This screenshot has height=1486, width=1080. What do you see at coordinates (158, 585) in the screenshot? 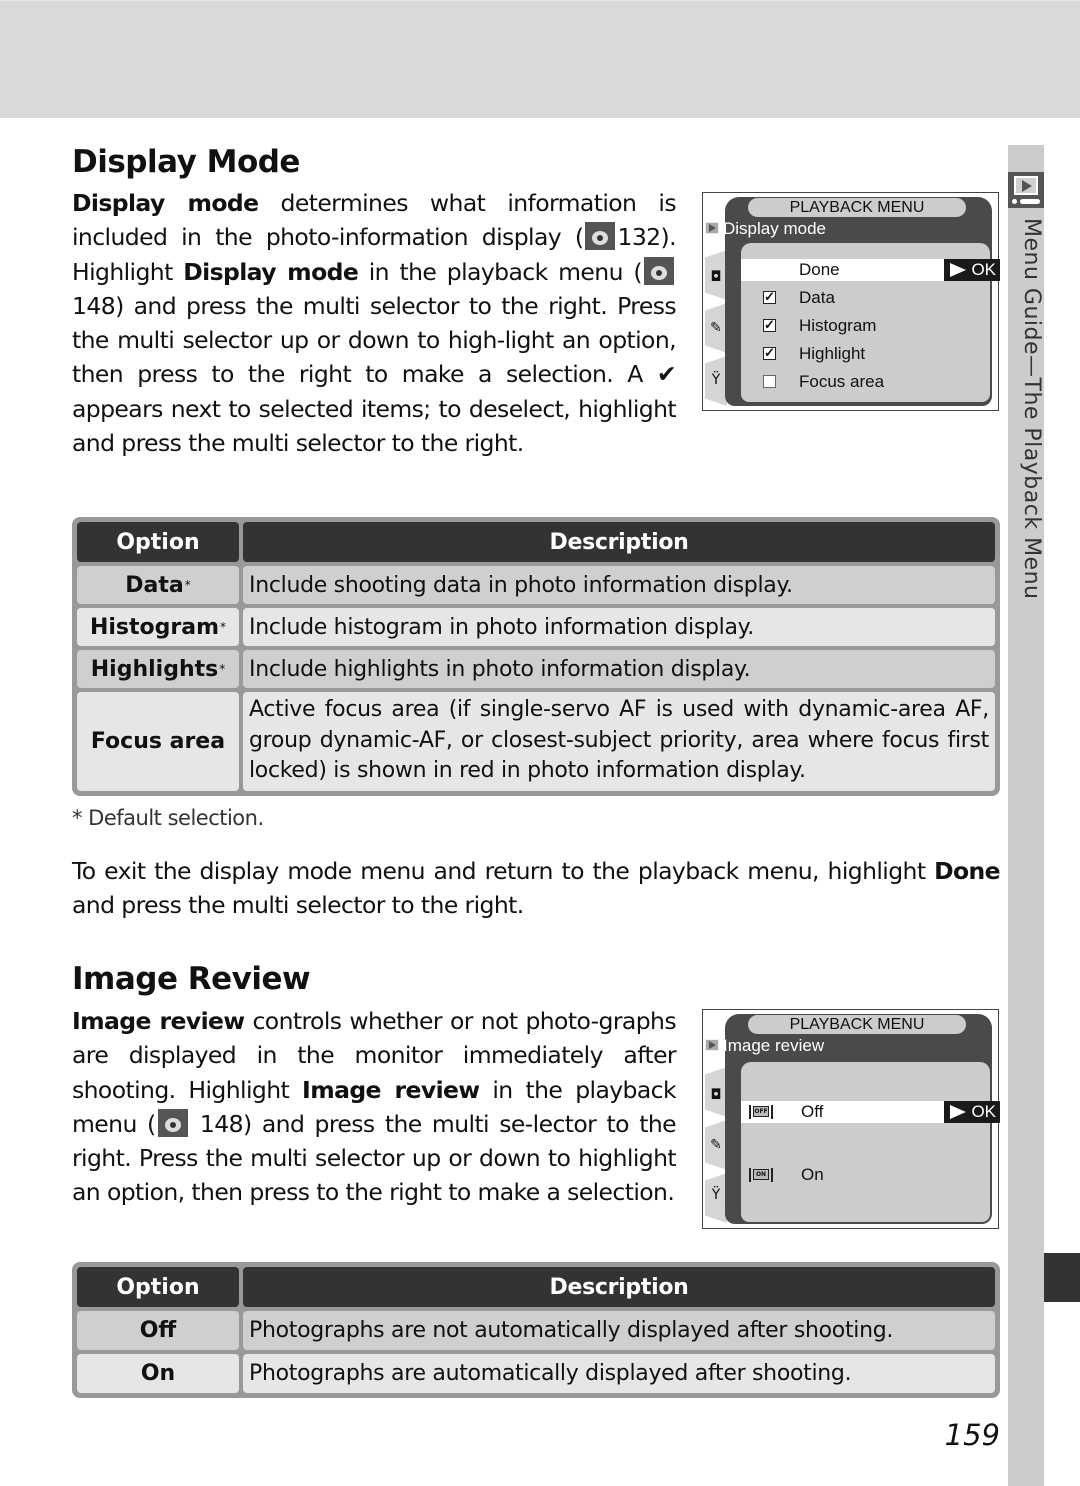
I see `option-cell: Data *` at bounding box center [158, 585].